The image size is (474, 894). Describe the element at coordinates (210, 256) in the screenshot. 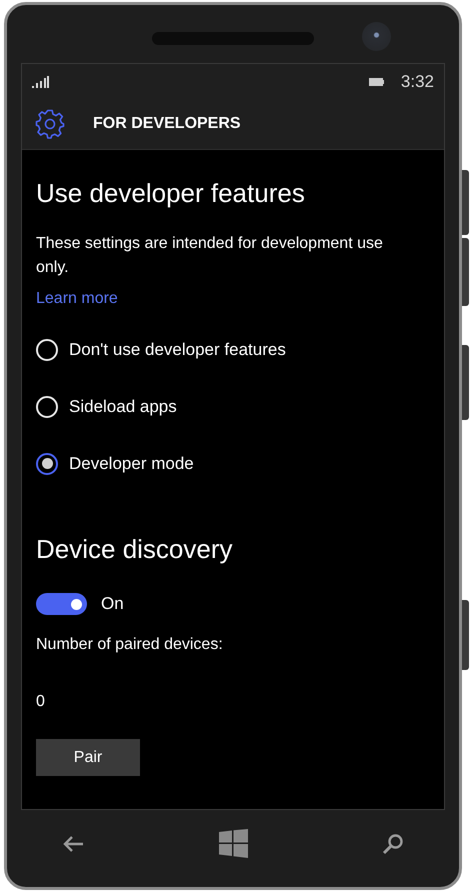

I see `description-text: These settings are intended for development use only.` at that location.